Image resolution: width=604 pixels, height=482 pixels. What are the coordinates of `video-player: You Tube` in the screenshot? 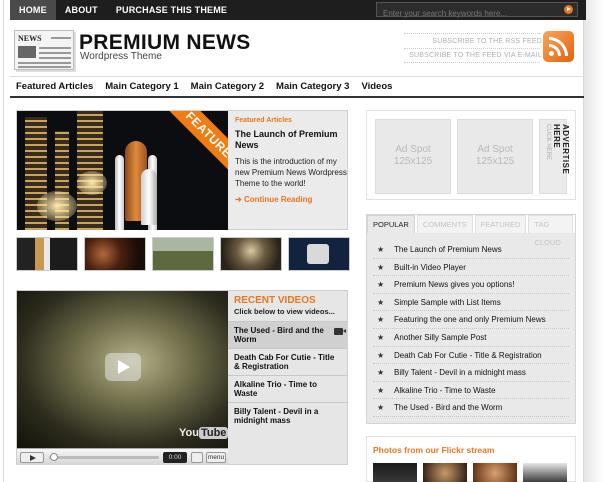 It's located at (122, 369).